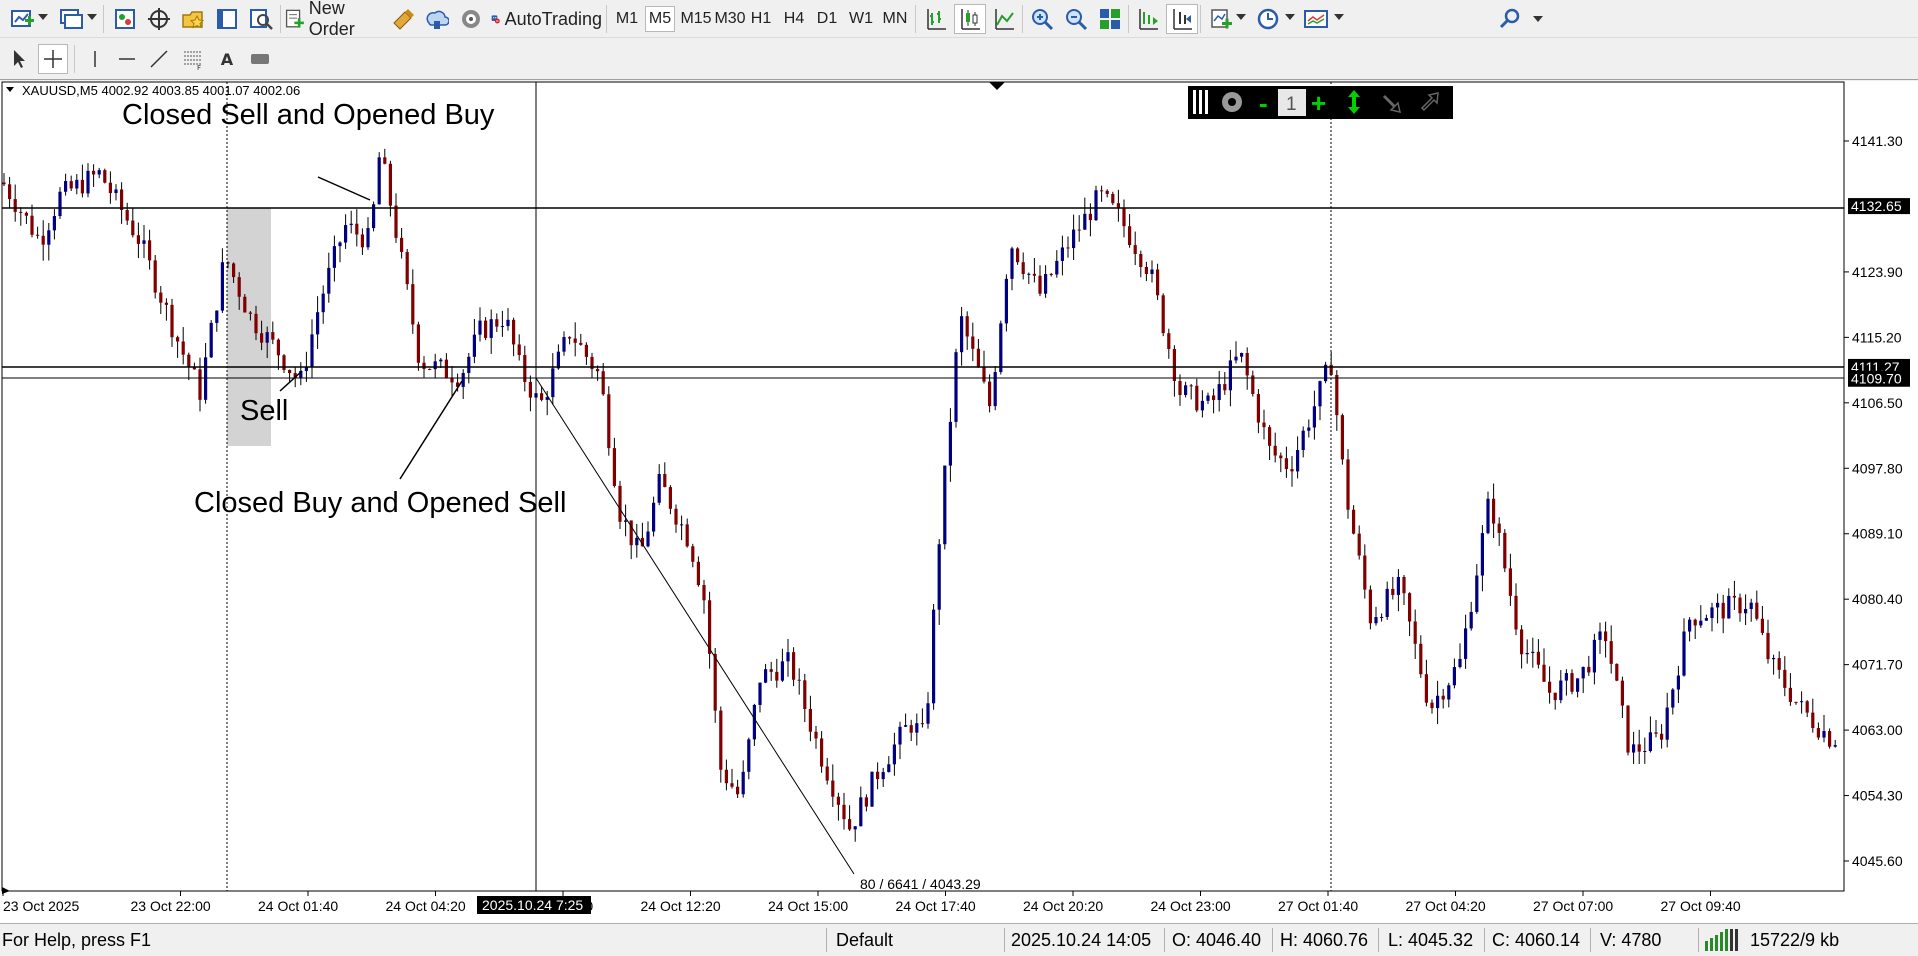 Image resolution: width=1918 pixels, height=956 pixels. Describe the element at coordinates (1042, 19) in the screenshot. I see `zoom-in-icon` at that location.